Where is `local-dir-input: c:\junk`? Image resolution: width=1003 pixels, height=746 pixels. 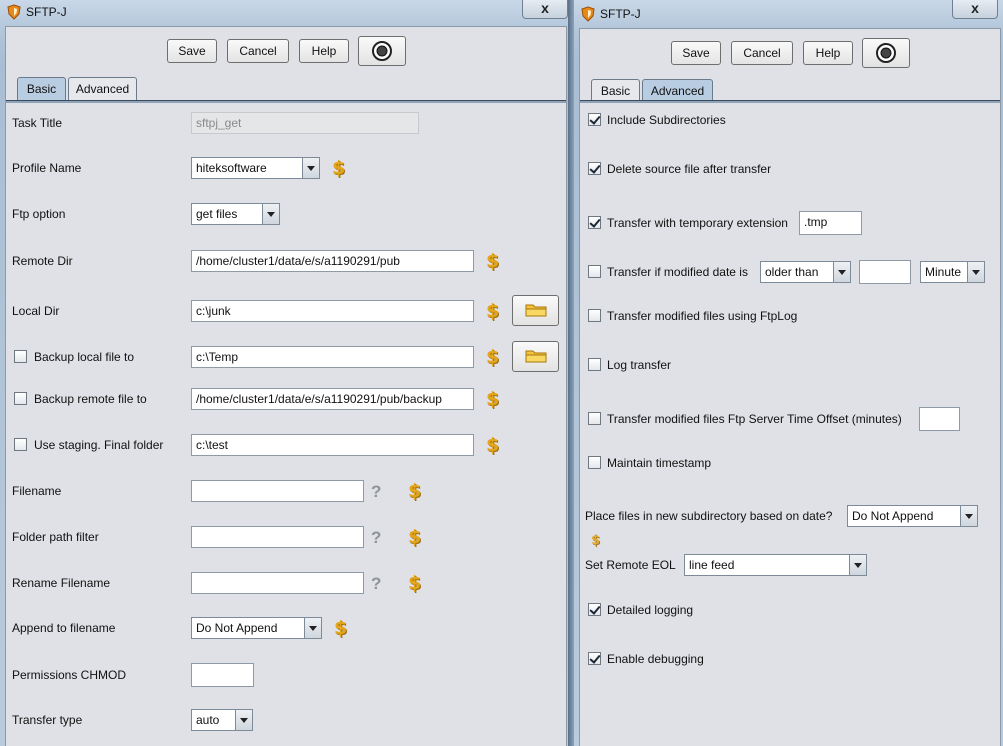
local-dir-input: c:\junk is located at coordinates (332, 311).